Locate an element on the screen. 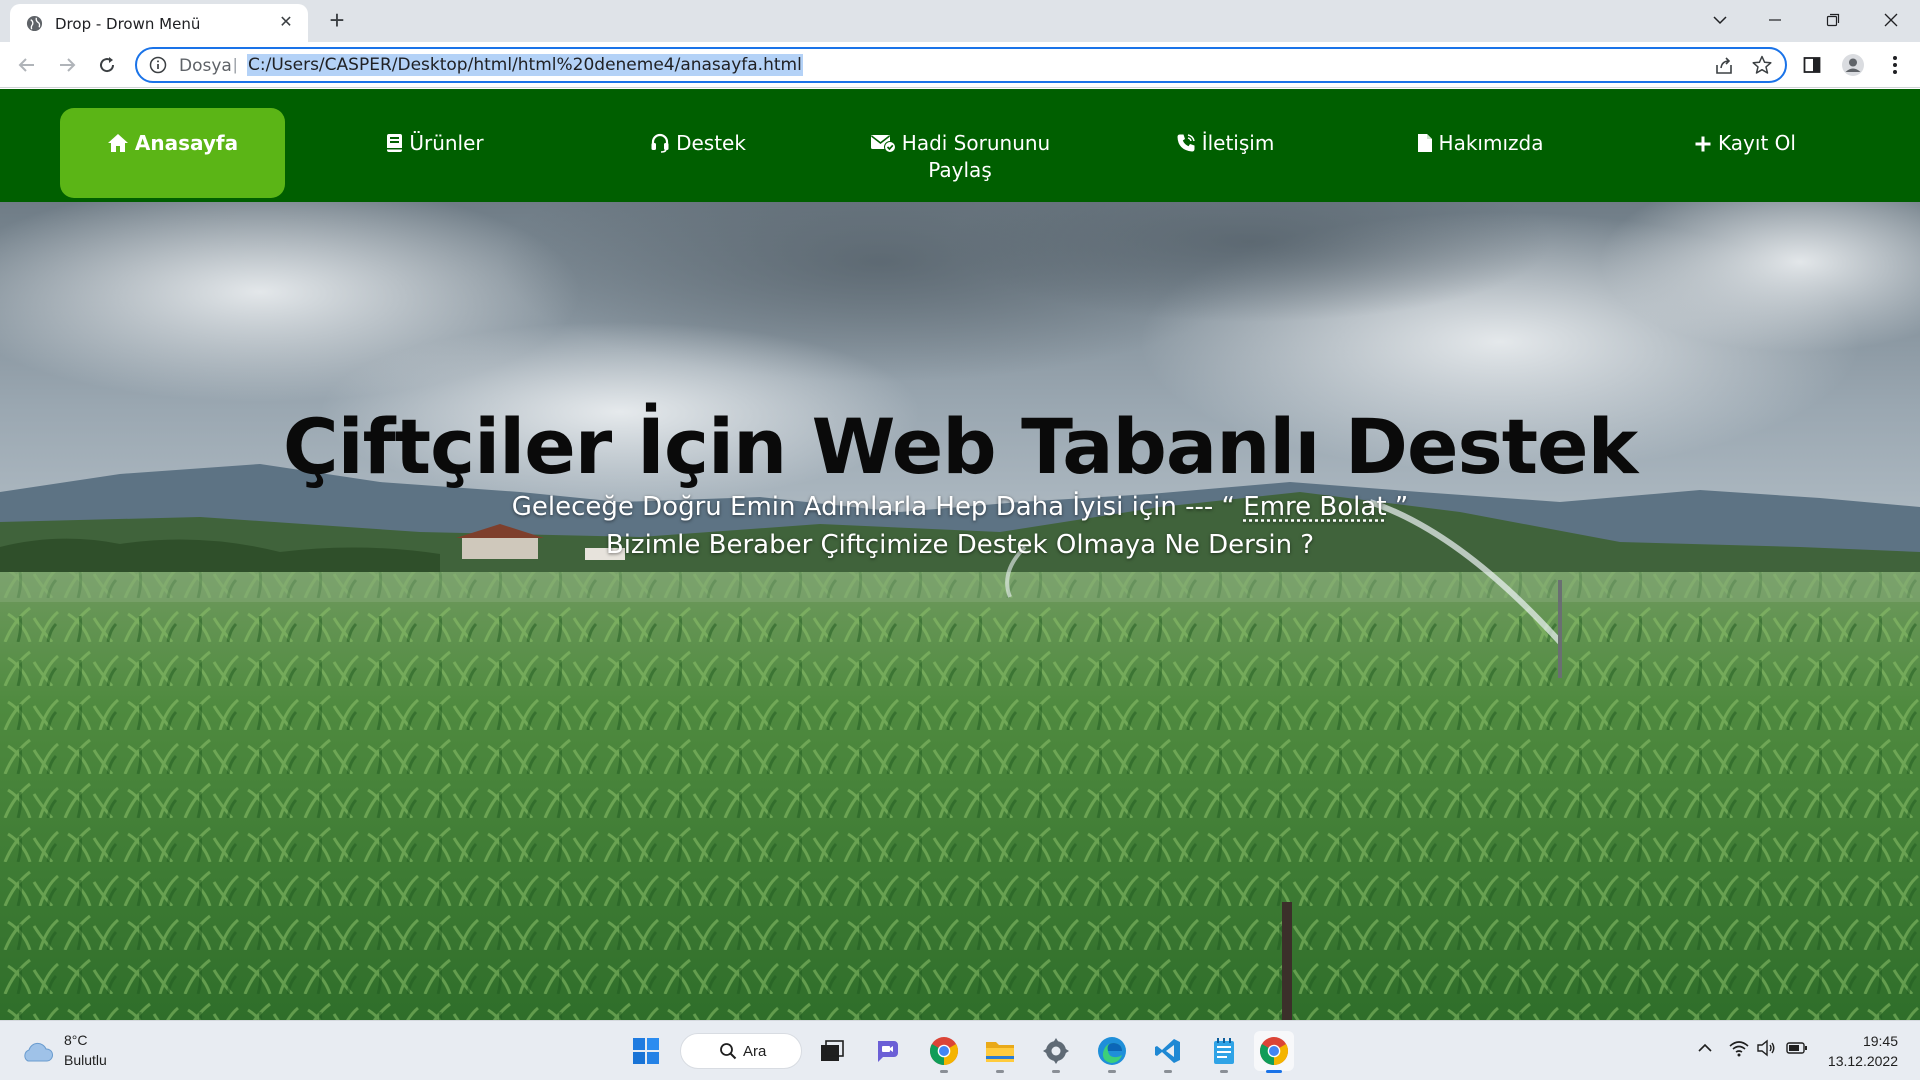 Image resolution: width=1920 pixels, height=1080 pixels. arrow-right-icon is located at coordinates (68, 65).